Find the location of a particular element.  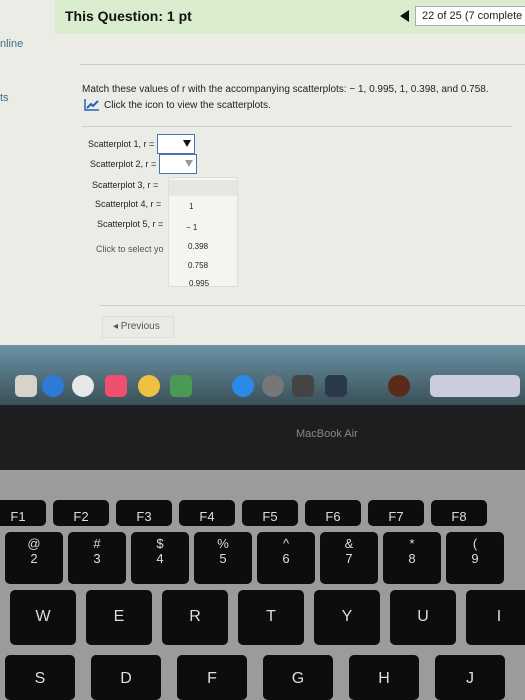

row-label: Scatterplot 4, r = is located at coordinates (128, 204).